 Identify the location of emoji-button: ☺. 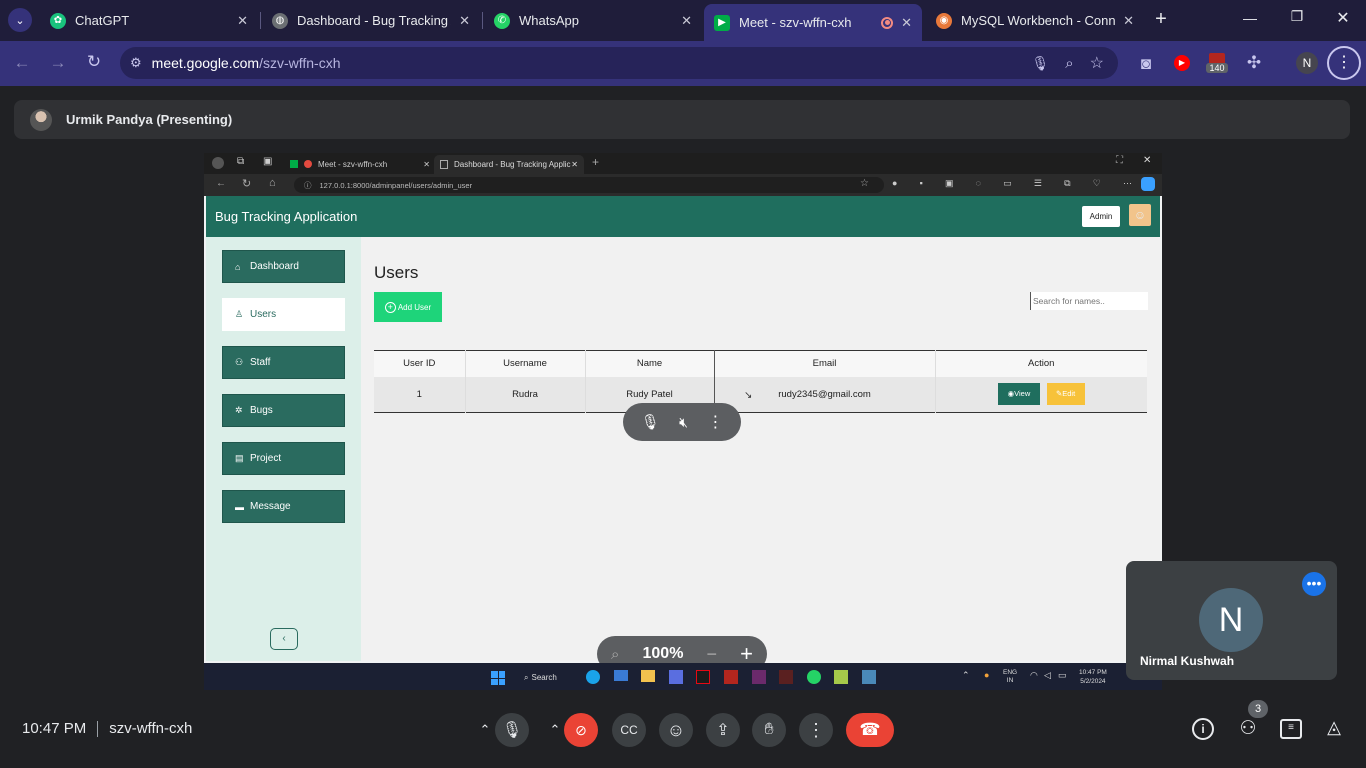
(676, 730).